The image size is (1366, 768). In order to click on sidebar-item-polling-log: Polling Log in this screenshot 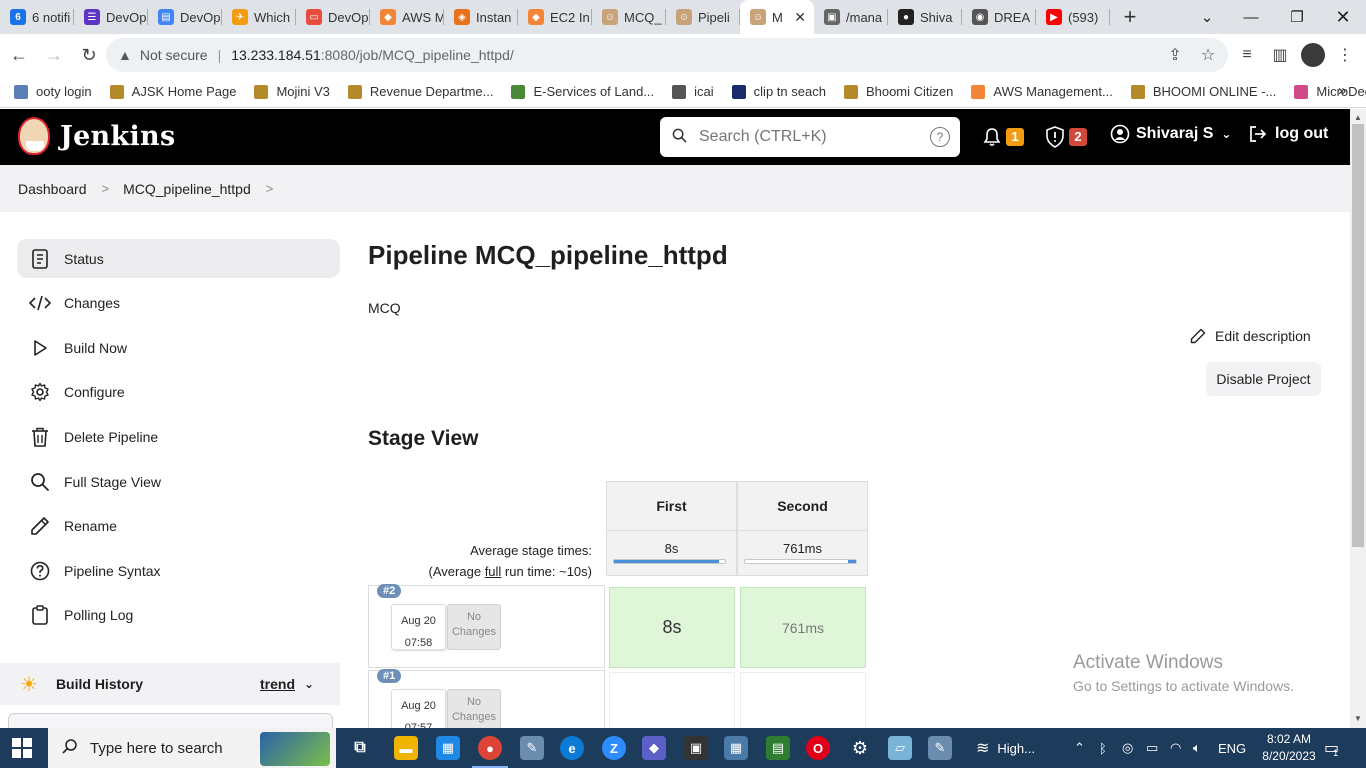, I will do `click(178, 614)`.